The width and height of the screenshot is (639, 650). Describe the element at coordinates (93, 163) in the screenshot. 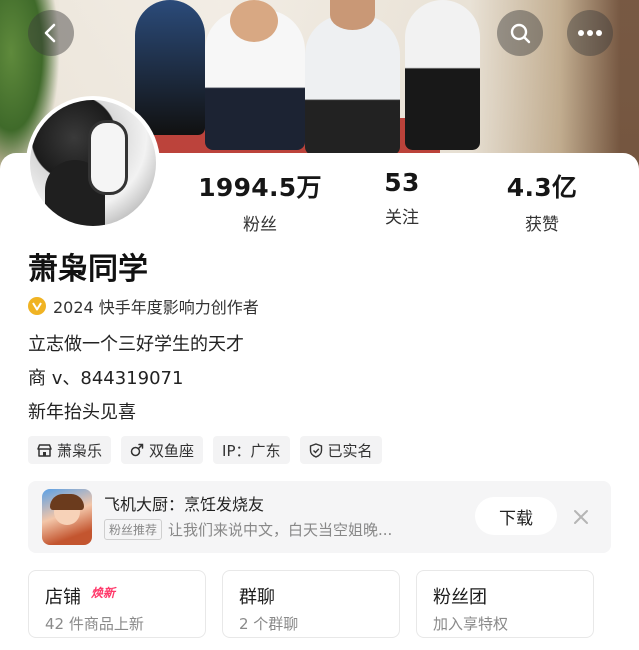

I see `avatar` at that location.